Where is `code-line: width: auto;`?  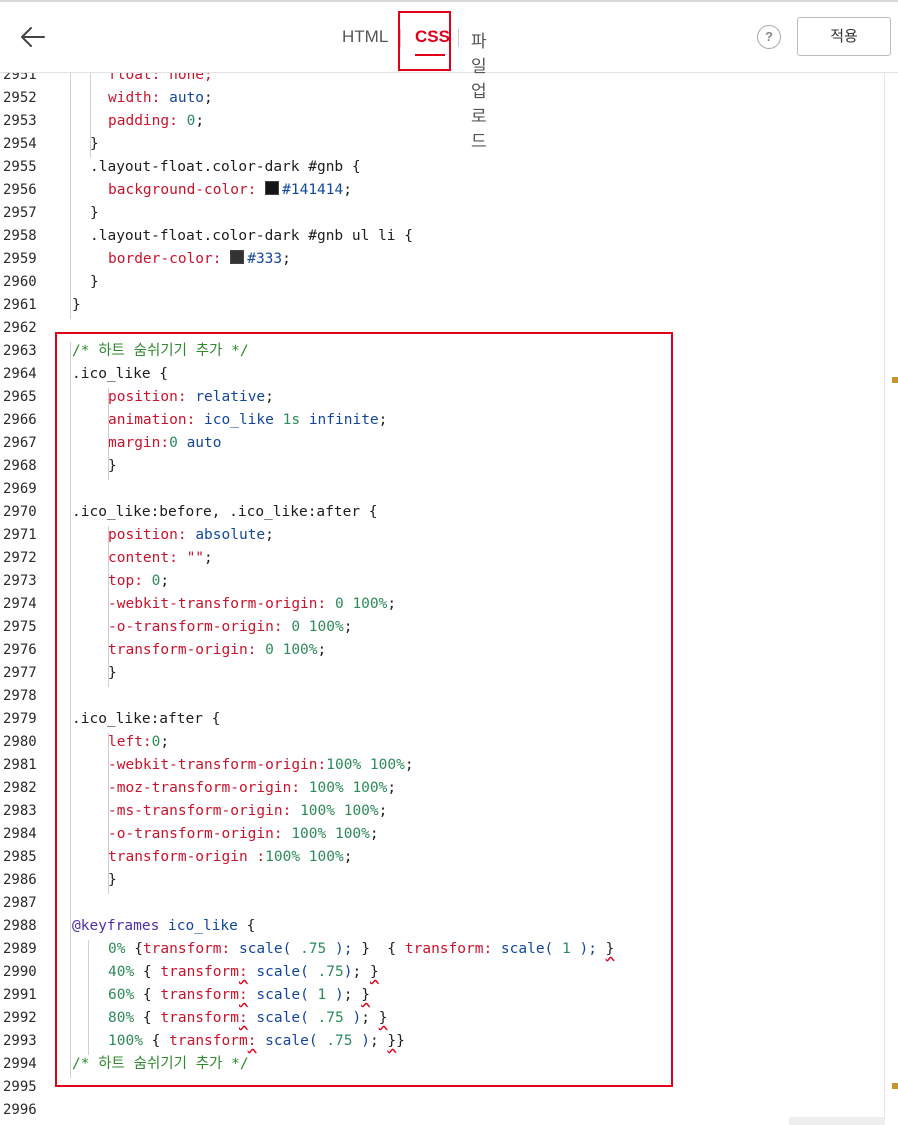
code-line: width: auto; is located at coordinates (160, 98).